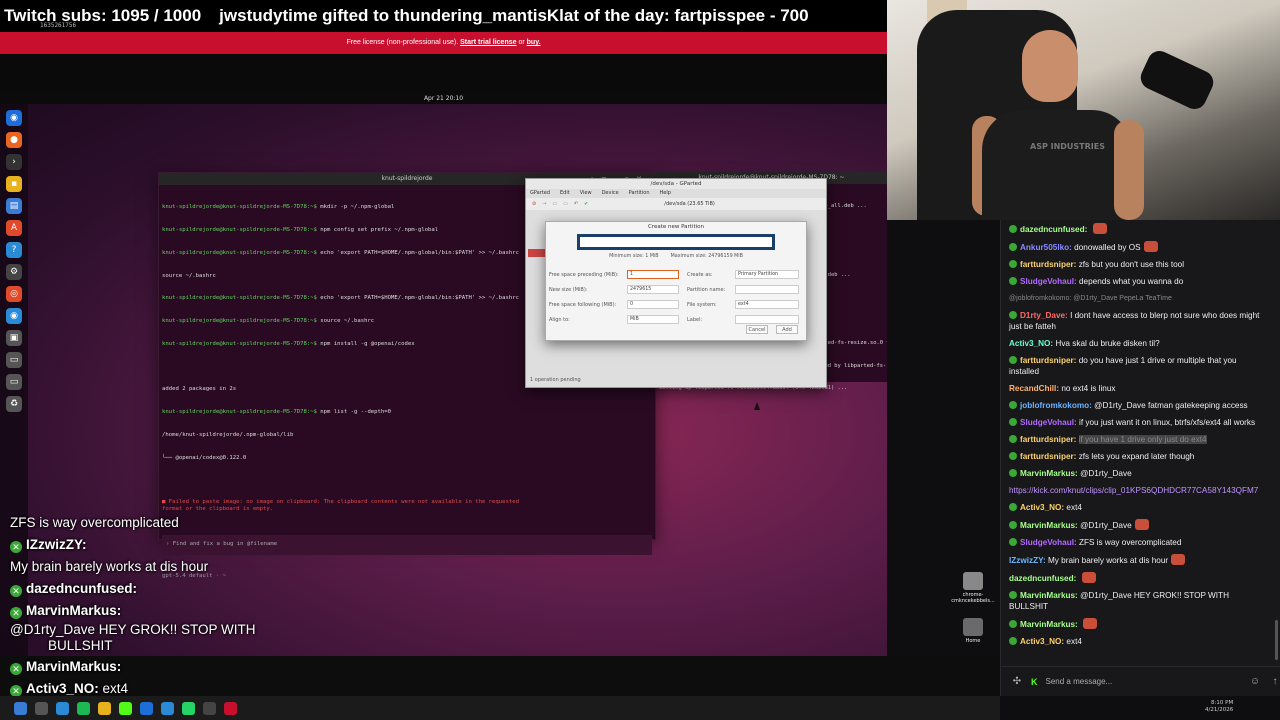 The height and width of the screenshot is (720, 1280). Describe the element at coordinates (653, 319) in the screenshot. I see `align-select: MiB` at that location.